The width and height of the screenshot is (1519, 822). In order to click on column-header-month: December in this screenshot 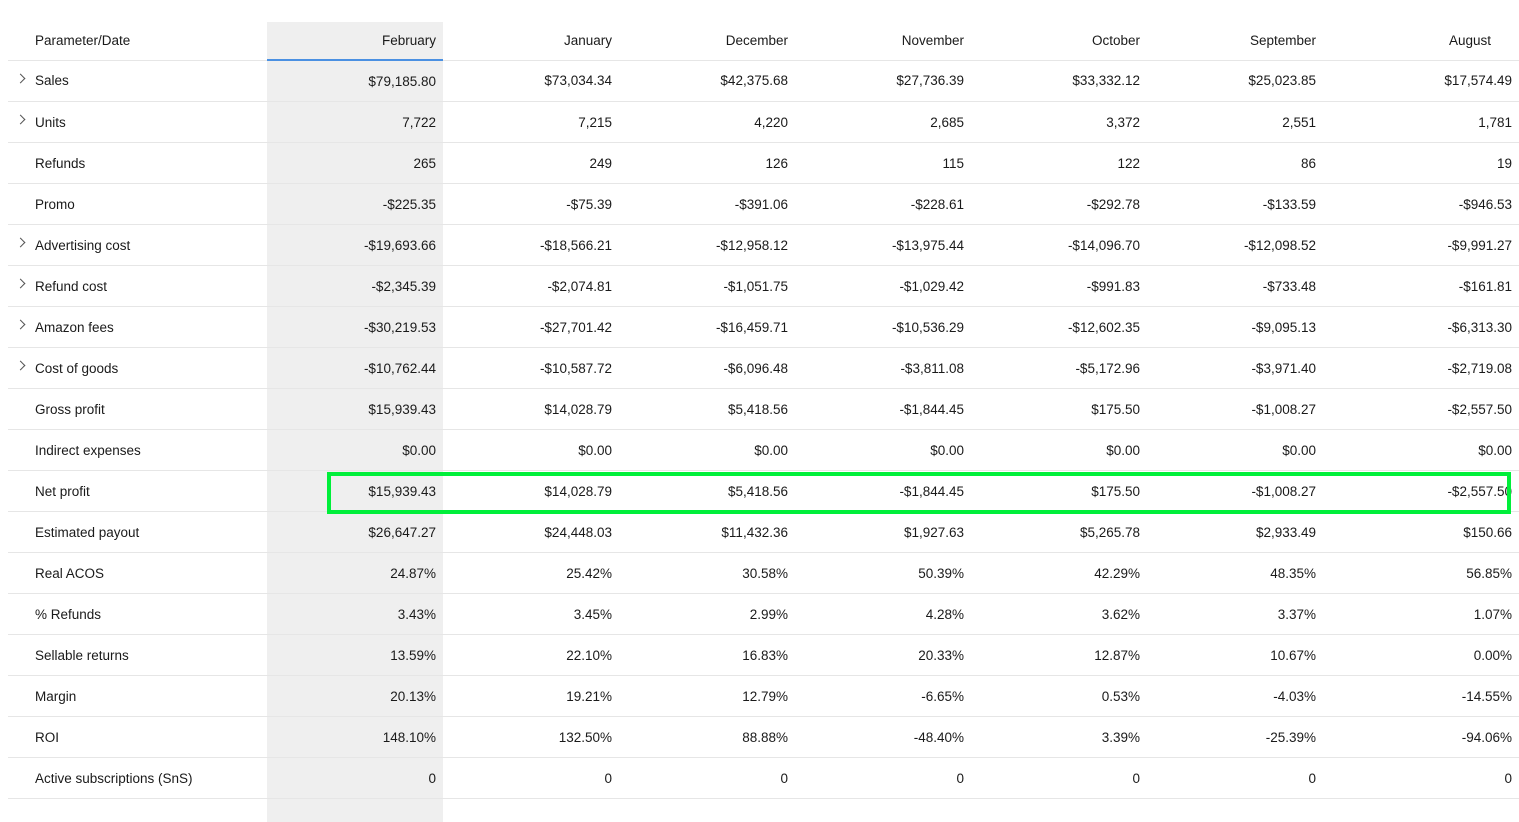, I will do `click(707, 41)`.